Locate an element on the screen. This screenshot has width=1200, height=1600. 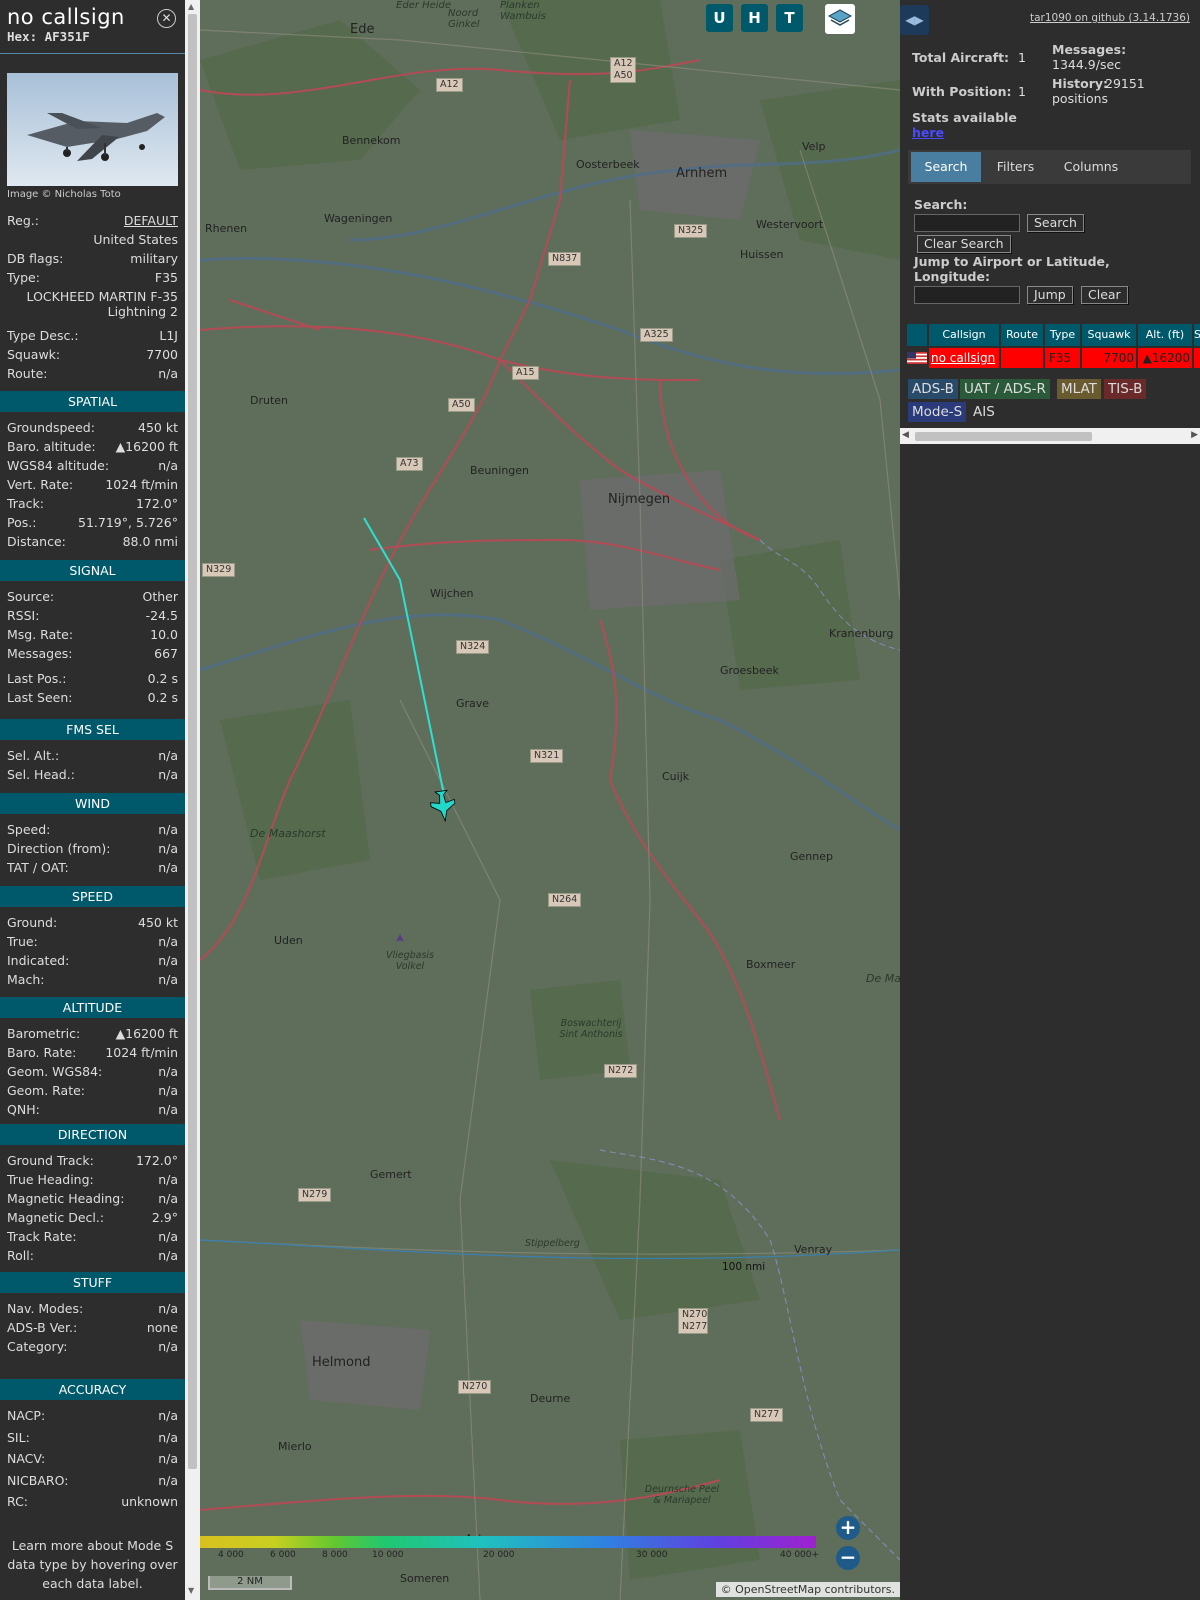
zoom-in-icon: + is located at coordinates (848, 1528).